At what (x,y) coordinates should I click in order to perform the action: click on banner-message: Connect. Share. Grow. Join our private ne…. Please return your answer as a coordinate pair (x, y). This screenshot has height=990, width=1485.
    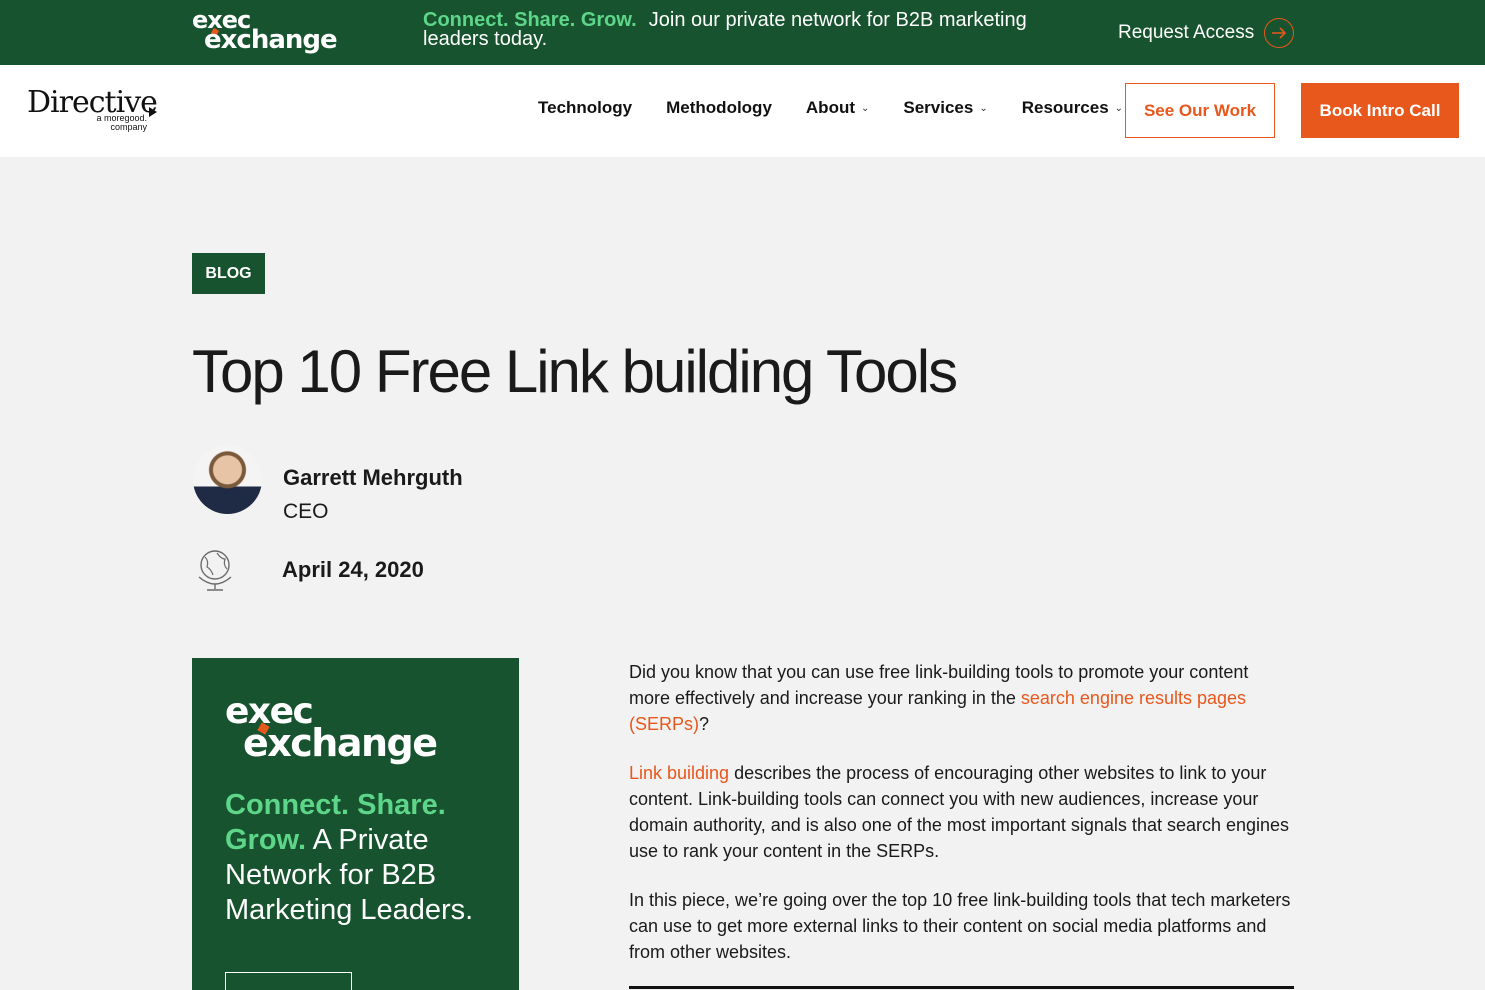
    Looking at the image, I should click on (748, 29).